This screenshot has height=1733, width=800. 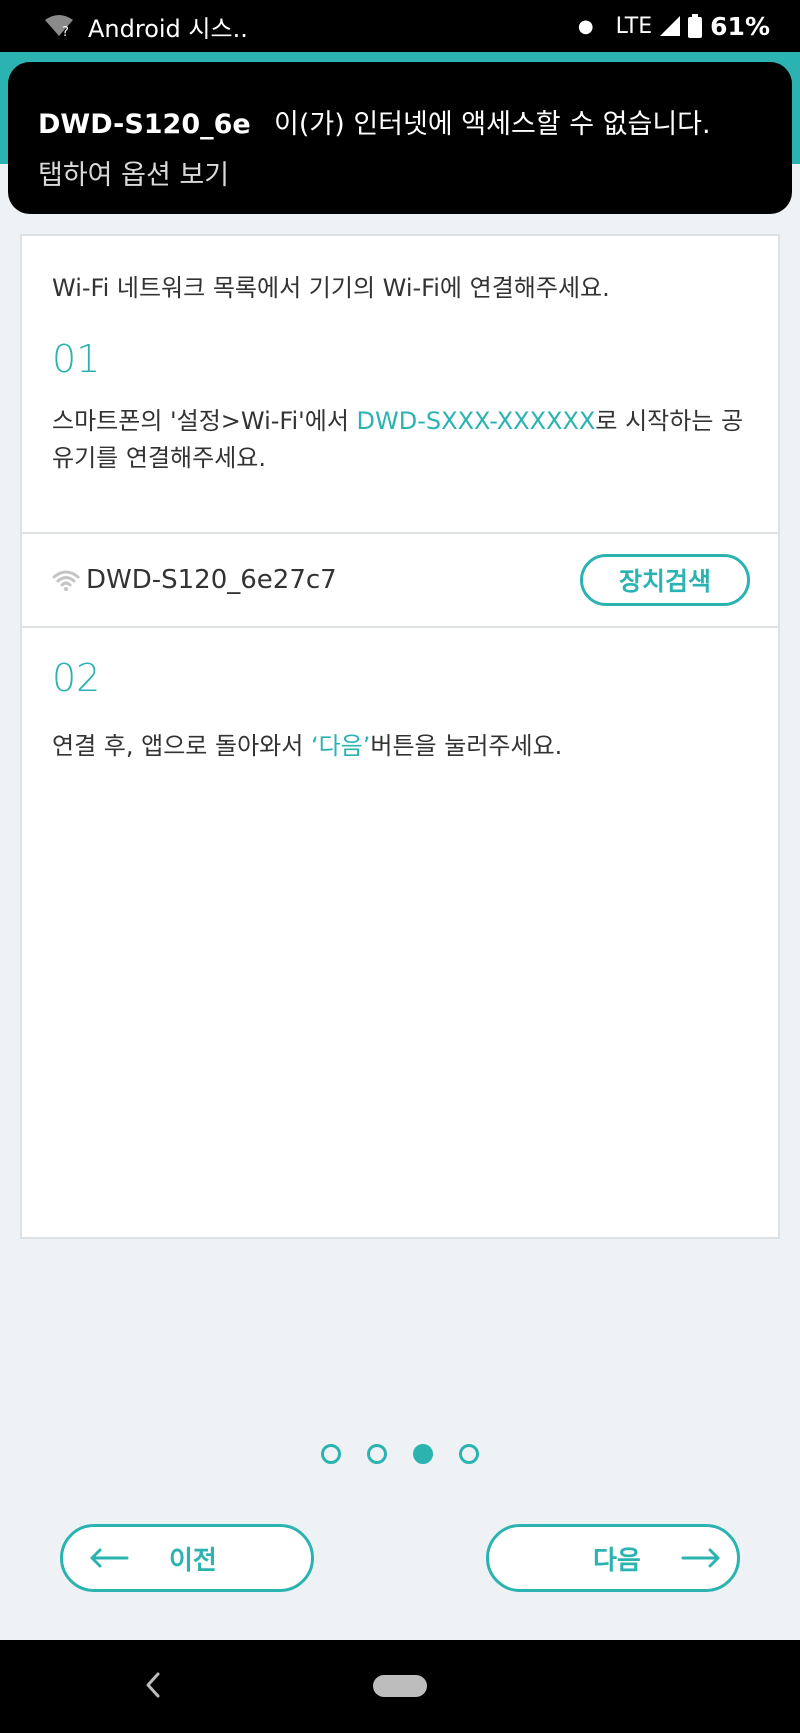 What do you see at coordinates (144, 124) in the screenshot?
I see `notification-device: DWD-S120_6e` at bounding box center [144, 124].